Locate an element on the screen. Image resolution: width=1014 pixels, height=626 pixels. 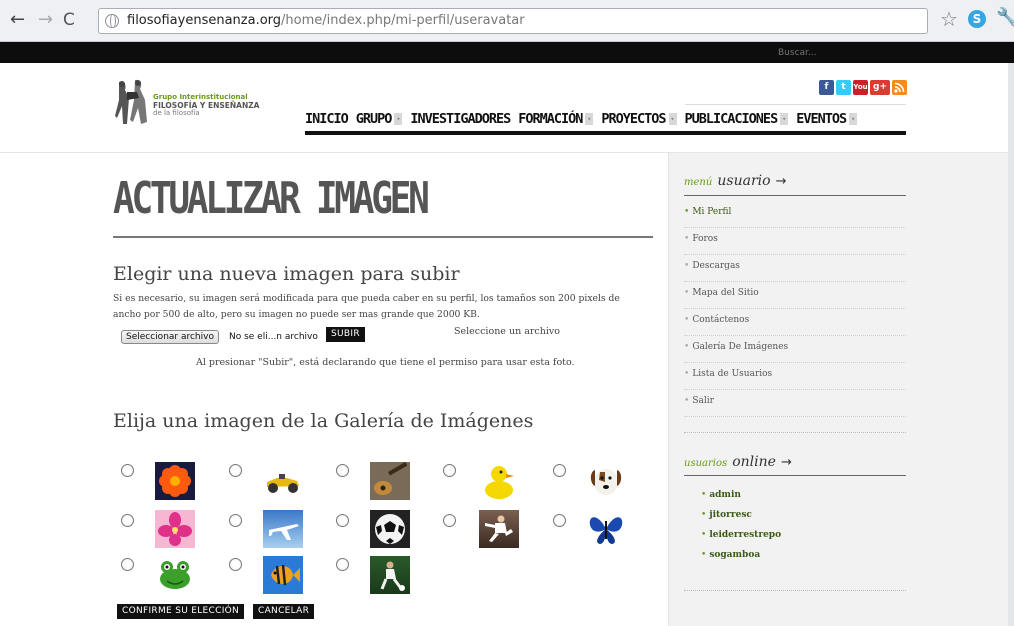
guitar-image is located at coordinates (390, 481).